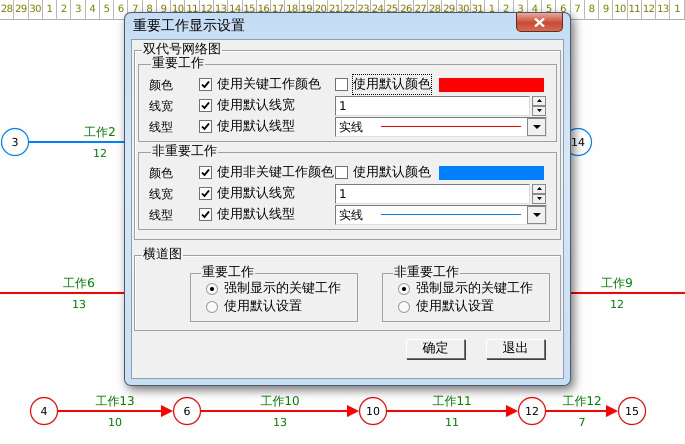 Image resolution: width=685 pixels, height=444 pixels. I want to click on activity-name: 工作6, so click(79, 283).